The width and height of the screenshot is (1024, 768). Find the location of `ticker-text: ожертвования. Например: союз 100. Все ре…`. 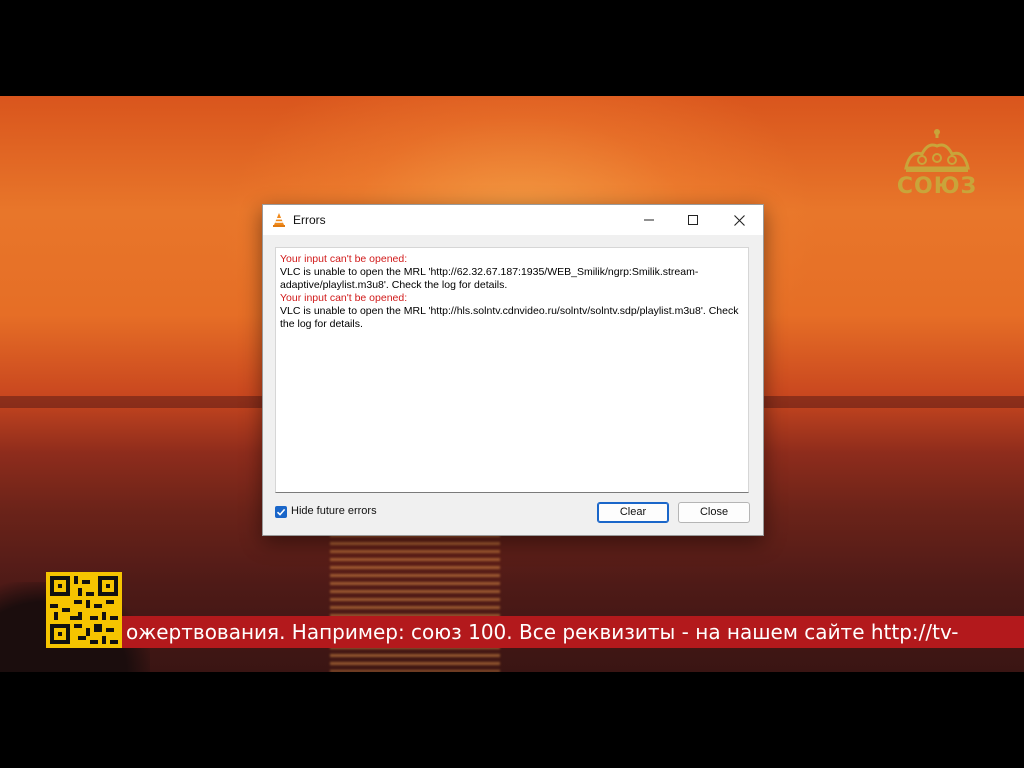

ticker-text: ожертвования. Например: союз 100. Все ре… is located at coordinates (542, 632).